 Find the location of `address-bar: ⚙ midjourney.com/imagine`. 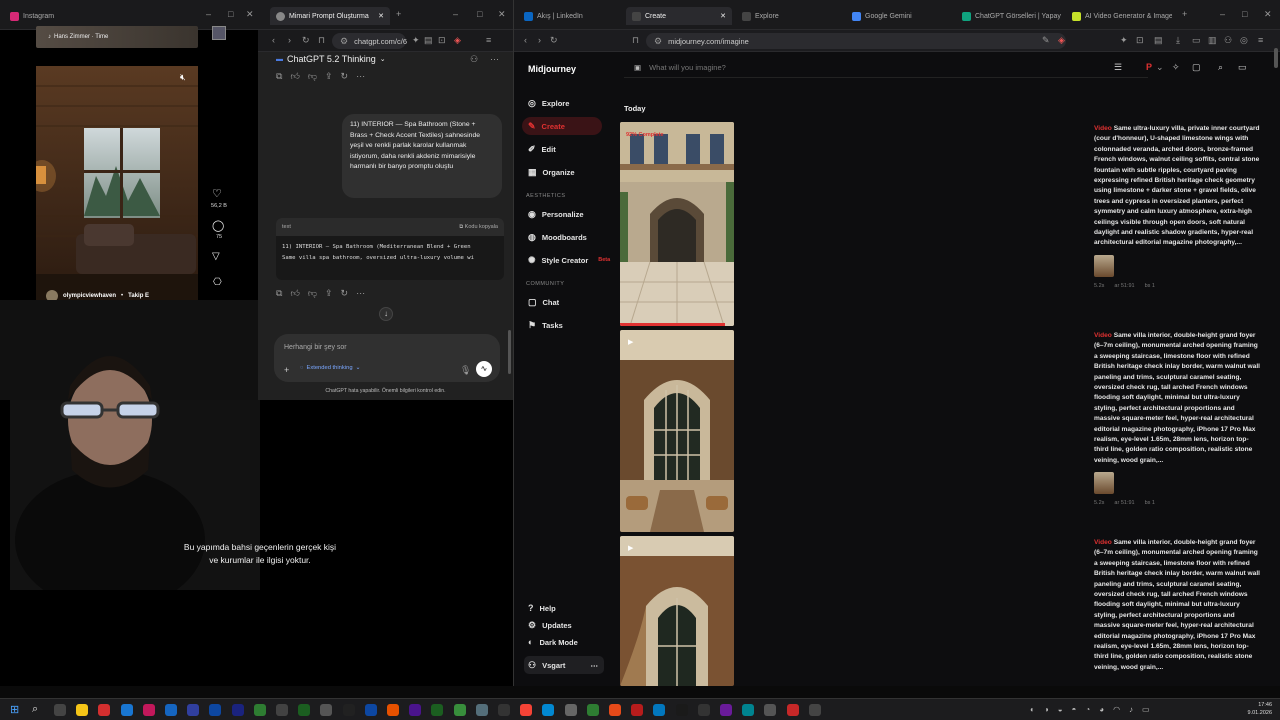

address-bar: ⚙ midjourney.com/imagine is located at coordinates (856, 41).